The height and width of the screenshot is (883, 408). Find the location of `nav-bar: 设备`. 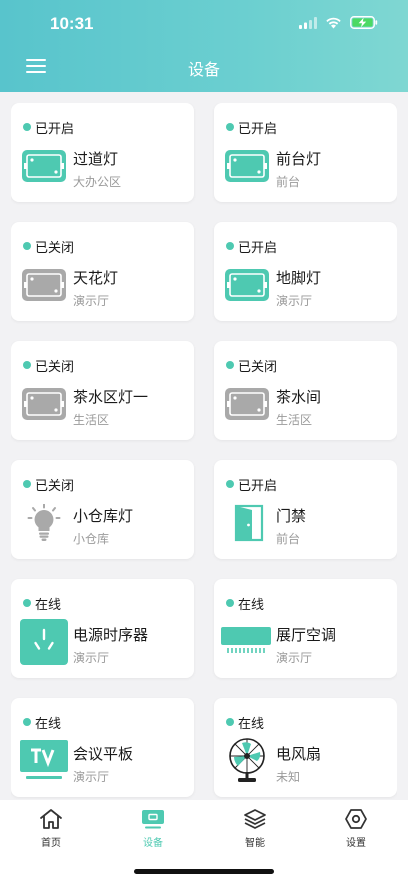

nav-bar: 设备 is located at coordinates (204, 67).